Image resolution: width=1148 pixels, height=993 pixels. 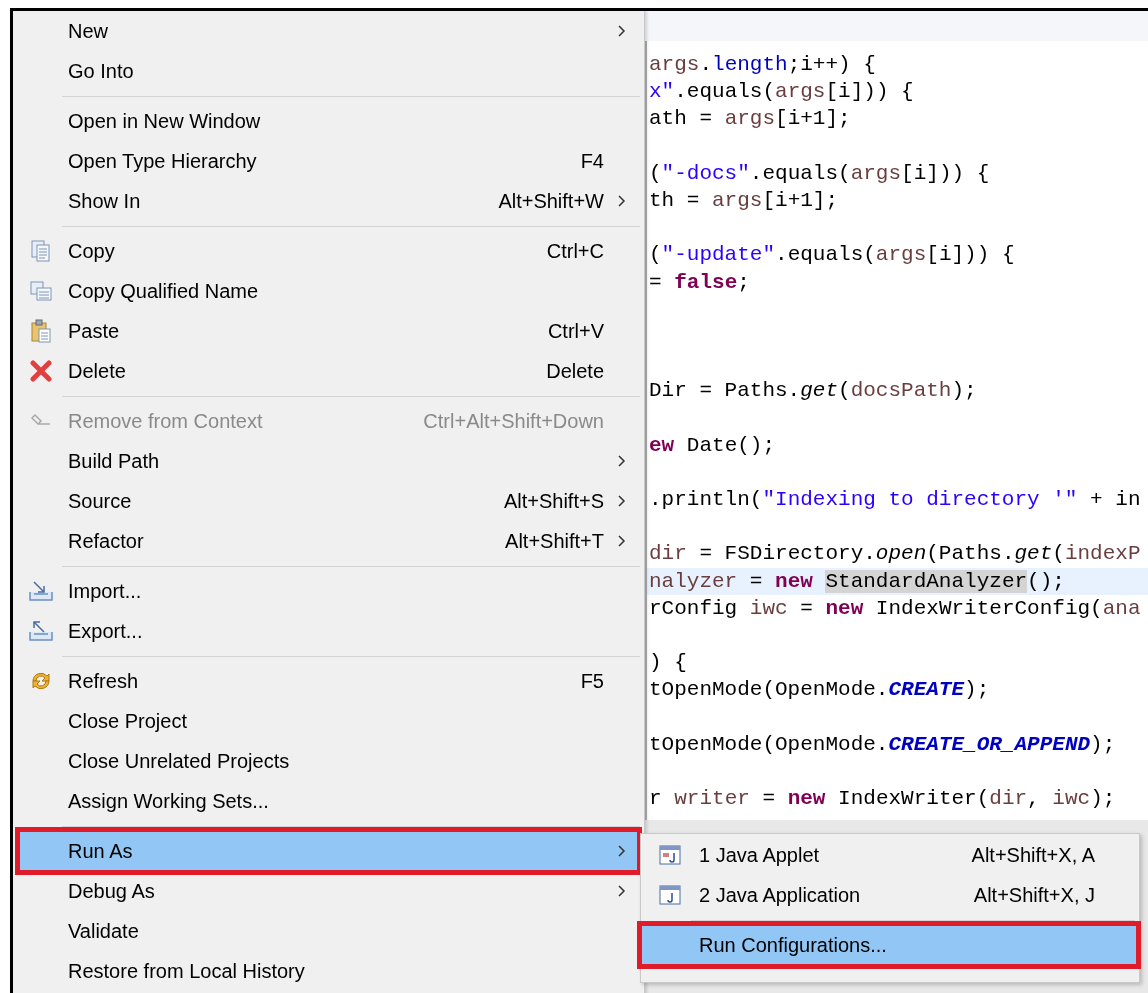 What do you see at coordinates (325, 291) in the screenshot?
I see `menu-item: Copy Qualified Name` at bounding box center [325, 291].